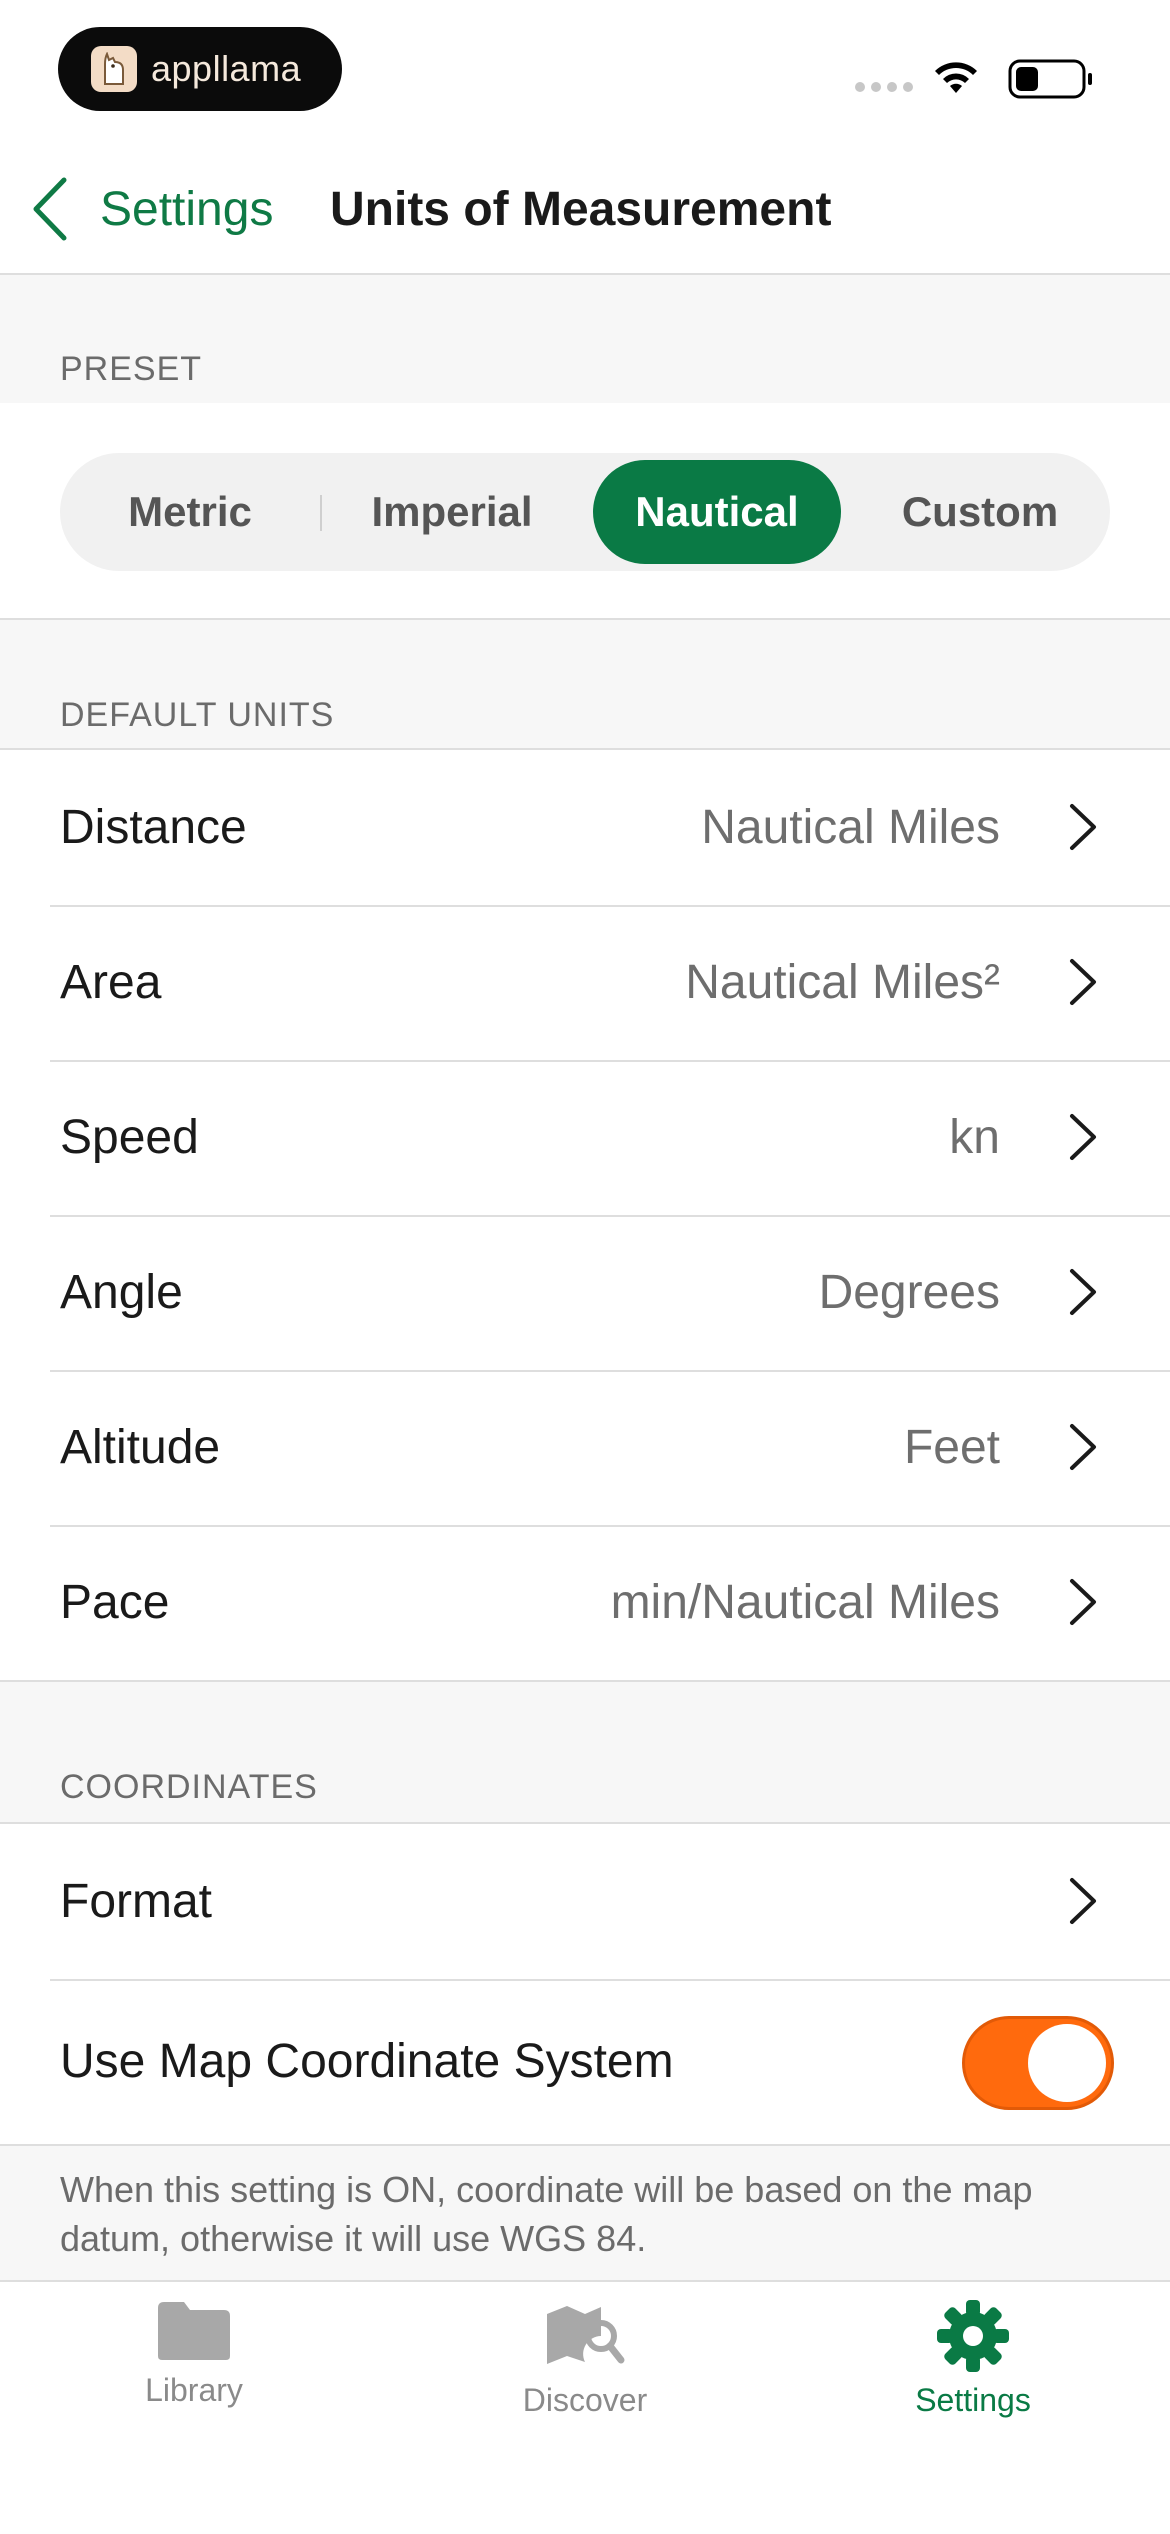 This screenshot has height=2534, width=1170. I want to click on cellular-signal-icon, so click(884, 87).